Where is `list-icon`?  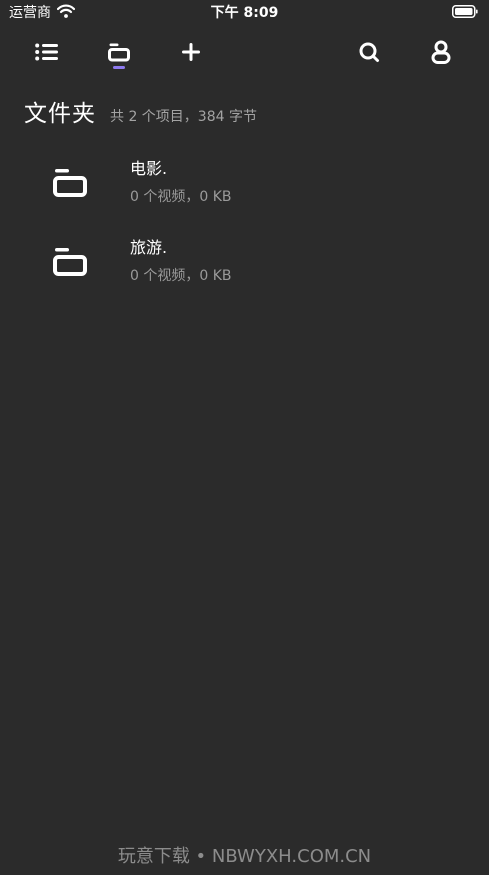 list-icon is located at coordinates (46, 52).